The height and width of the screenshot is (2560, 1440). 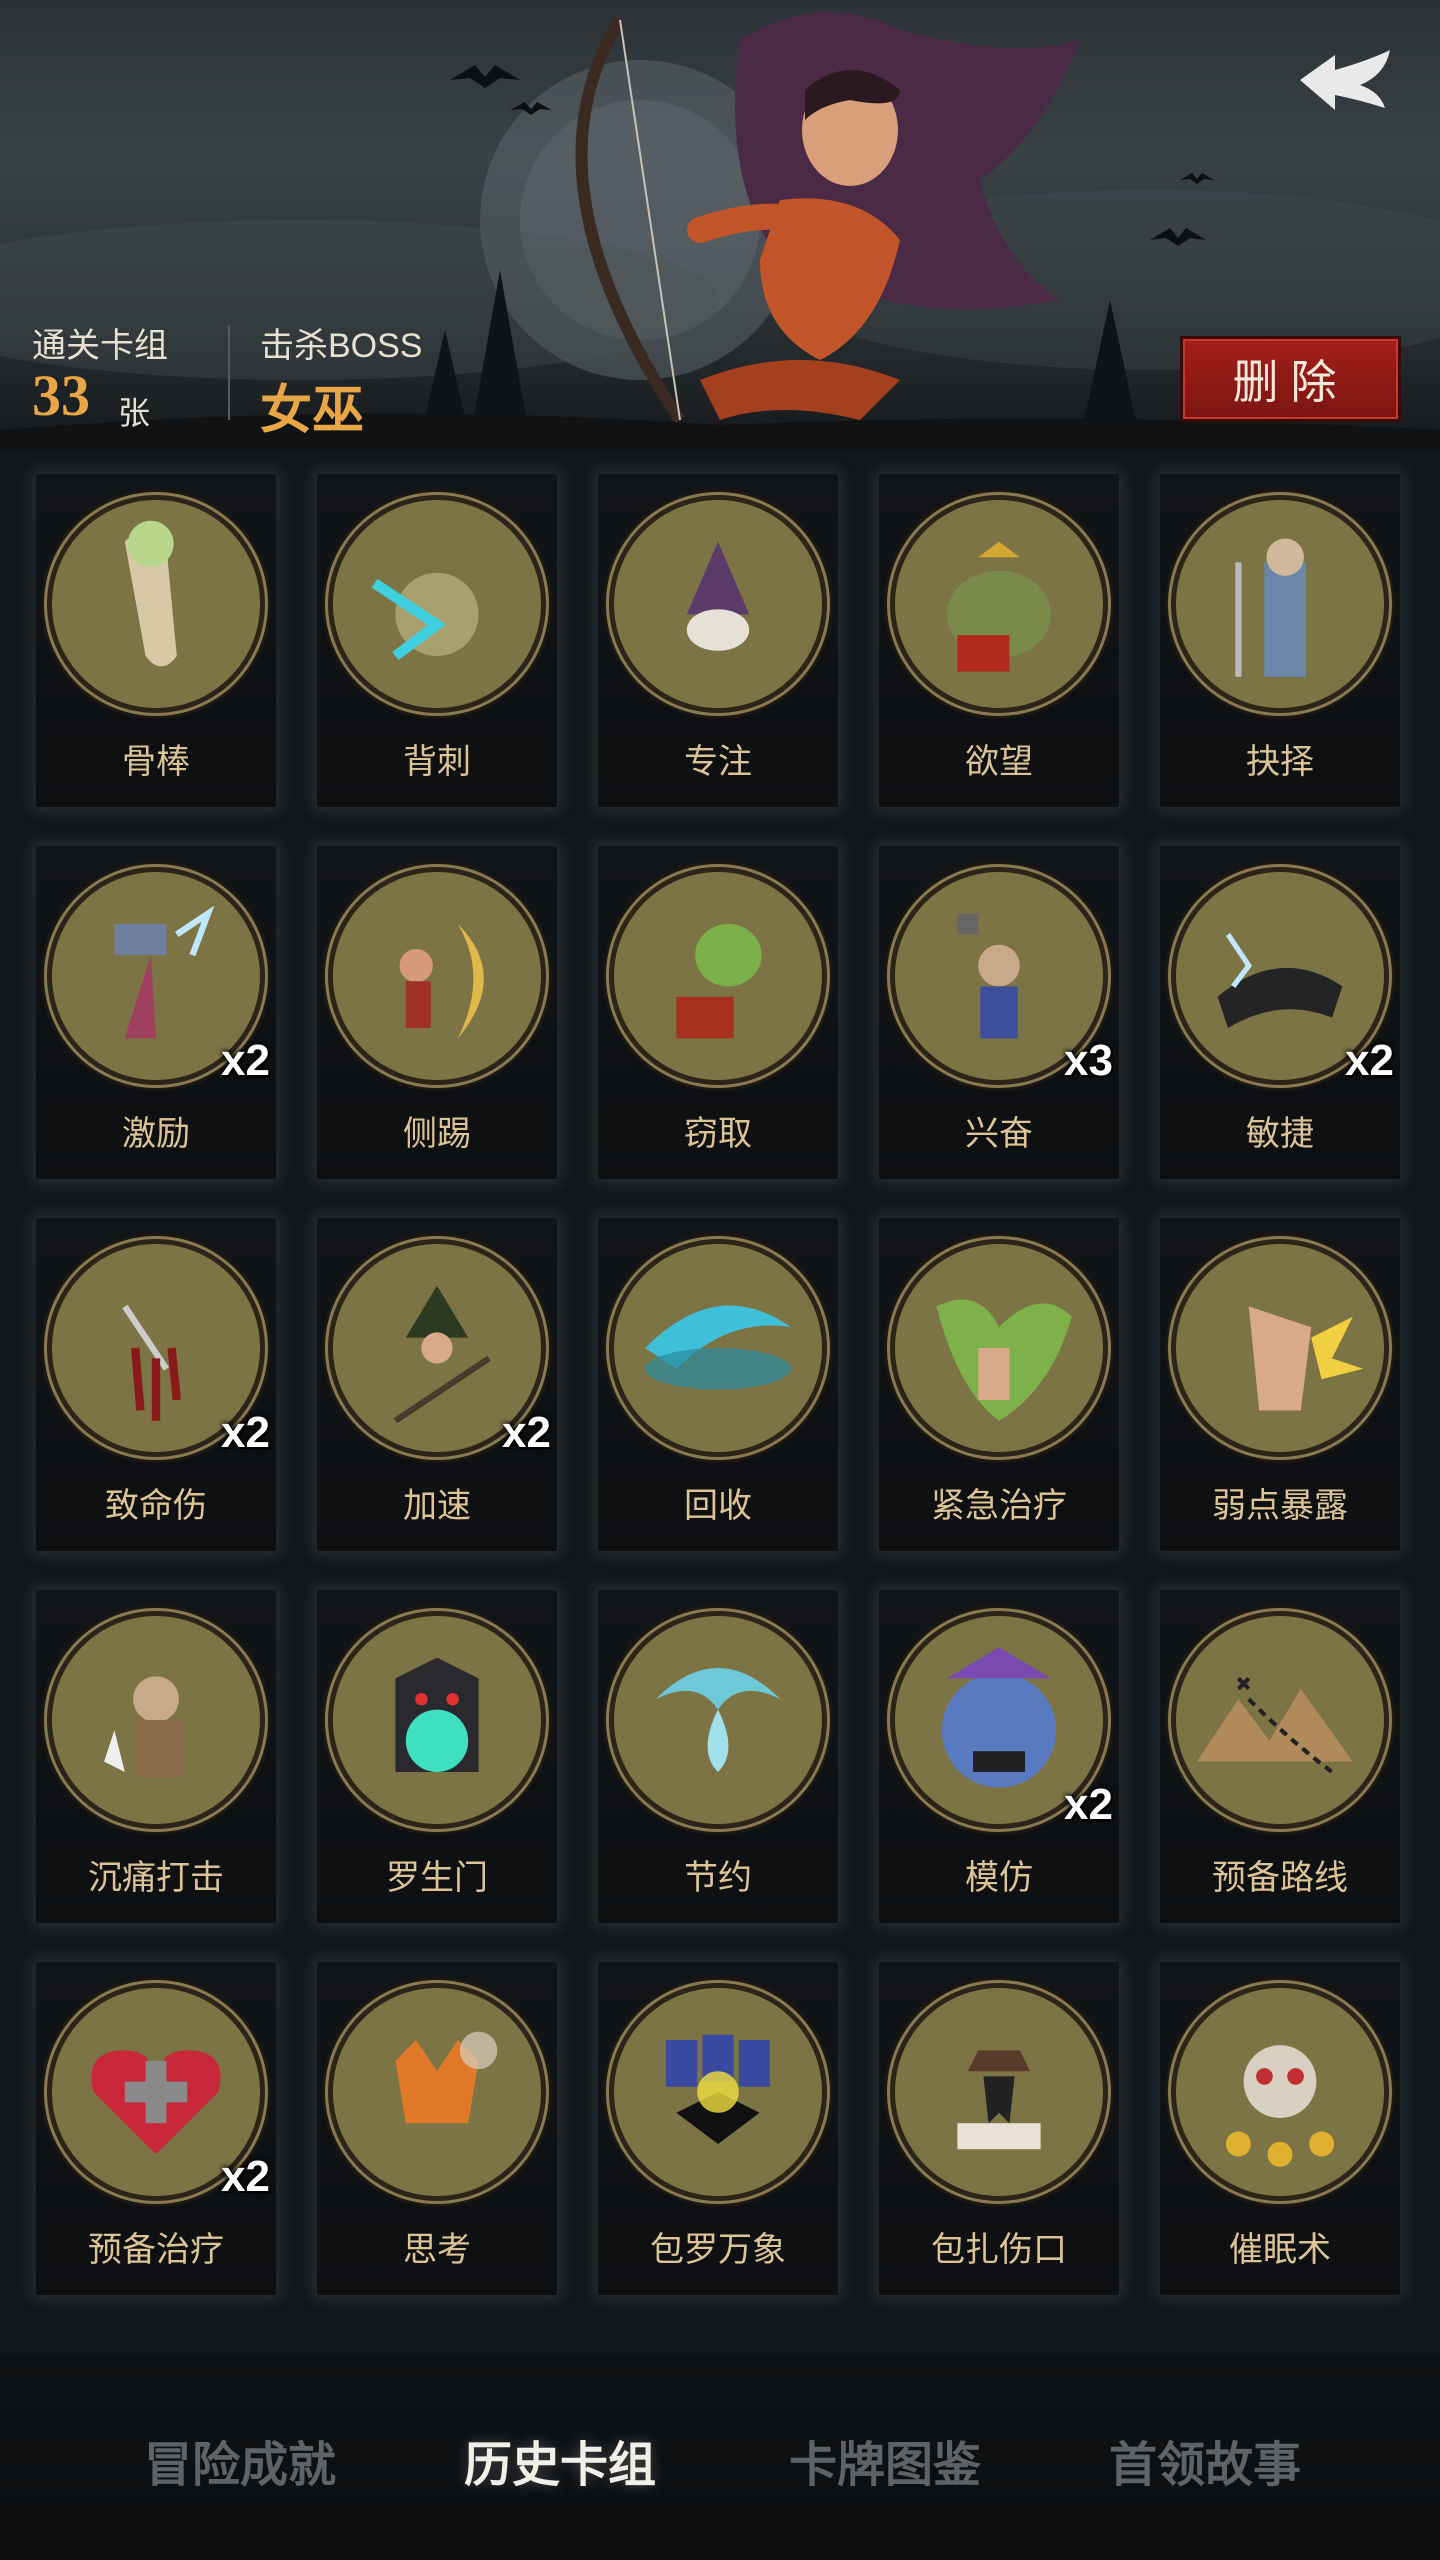 I want to click on card-item: 包扎伤口, so click(x=999, y=2128).